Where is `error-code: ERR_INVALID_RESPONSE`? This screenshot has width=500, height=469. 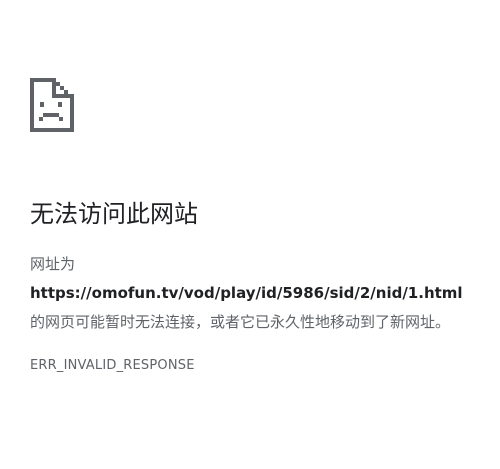
error-code: ERR_INVALID_RESPONSE is located at coordinates (112, 365).